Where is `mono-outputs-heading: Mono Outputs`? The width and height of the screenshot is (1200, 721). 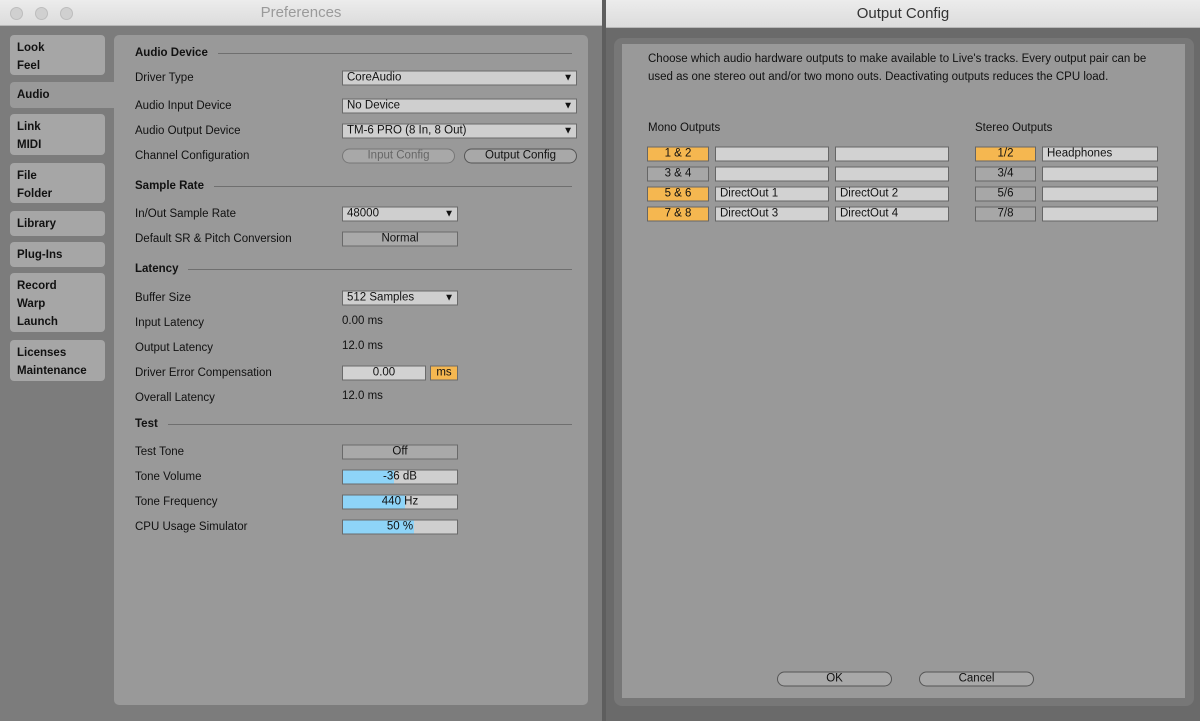 mono-outputs-heading: Mono Outputs is located at coordinates (684, 128).